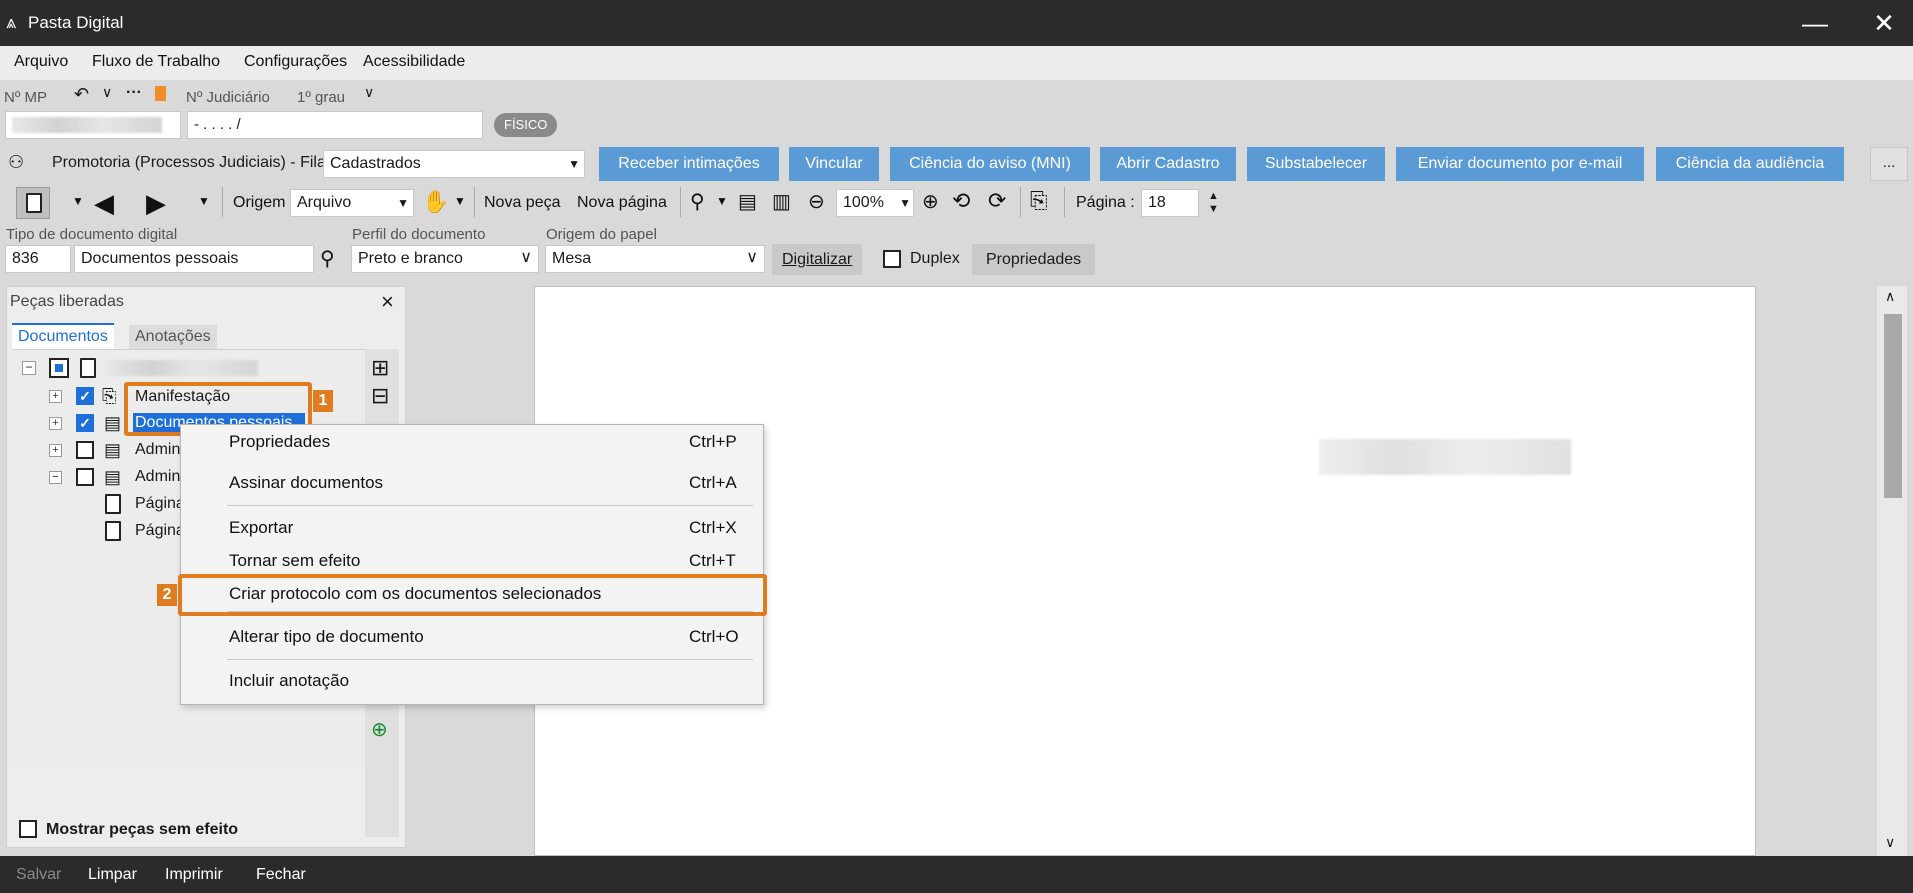 This screenshot has width=1913, height=893. What do you see at coordinates (369, 92) in the screenshot?
I see `grau-chevron-icon: ∨` at bounding box center [369, 92].